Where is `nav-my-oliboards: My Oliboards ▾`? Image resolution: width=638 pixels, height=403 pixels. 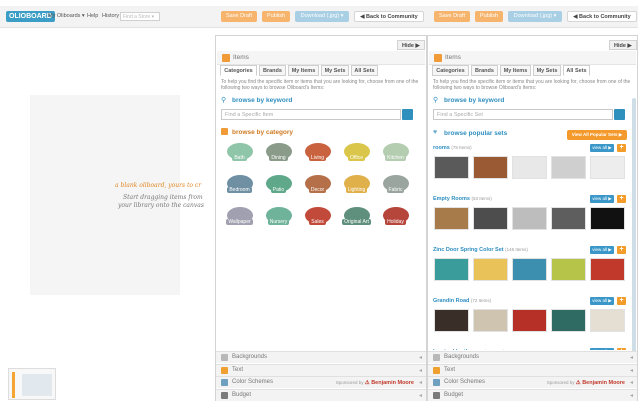
nav-my-oliboards: My Oliboards ▾ is located at coordinates (66, 16).